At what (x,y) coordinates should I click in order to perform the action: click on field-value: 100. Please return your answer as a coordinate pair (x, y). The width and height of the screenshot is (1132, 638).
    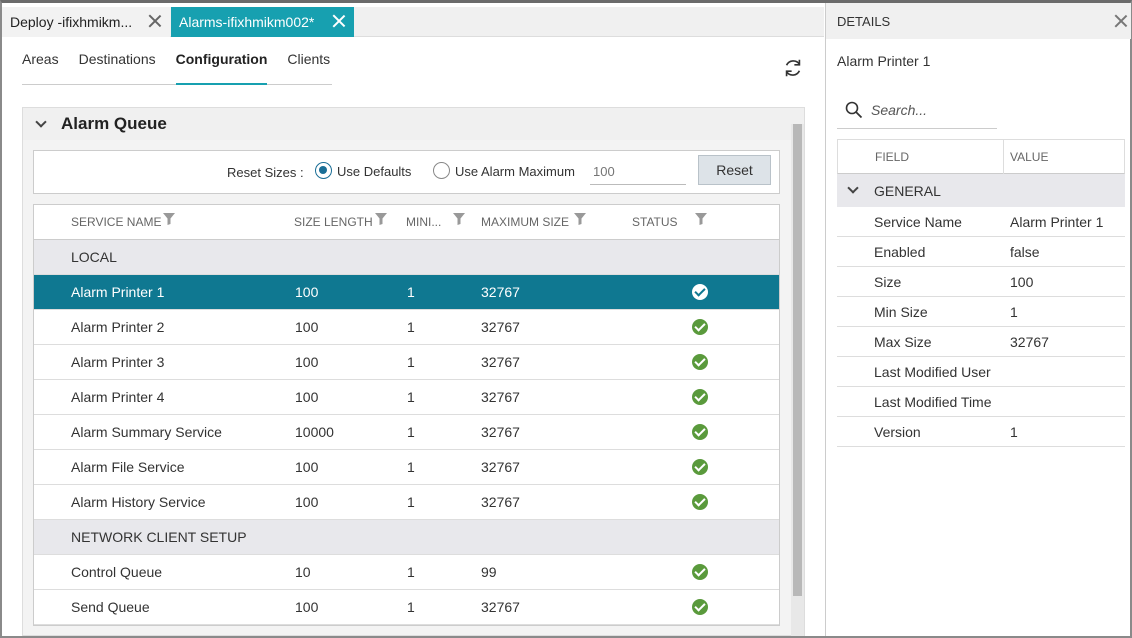
    Looking at the image, I should click on (1022, 282).